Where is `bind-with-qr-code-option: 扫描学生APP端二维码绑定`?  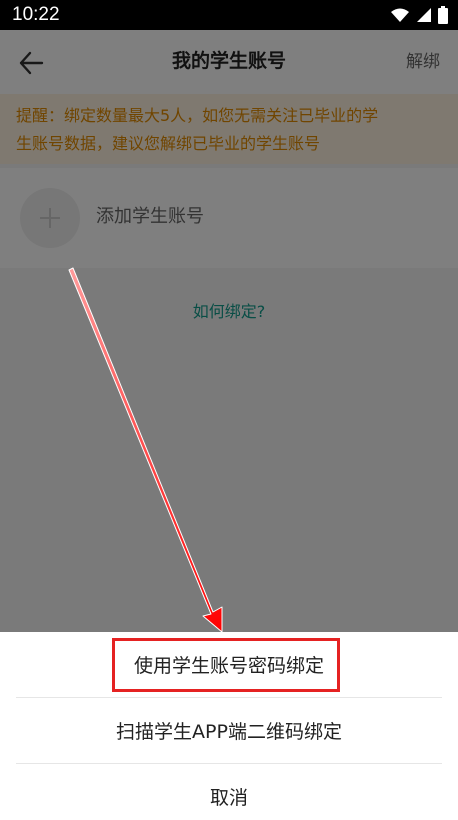
bind-with-qr-code-option: 扫描学生APP端二维码绑定 is located at coordinates (229, 730).